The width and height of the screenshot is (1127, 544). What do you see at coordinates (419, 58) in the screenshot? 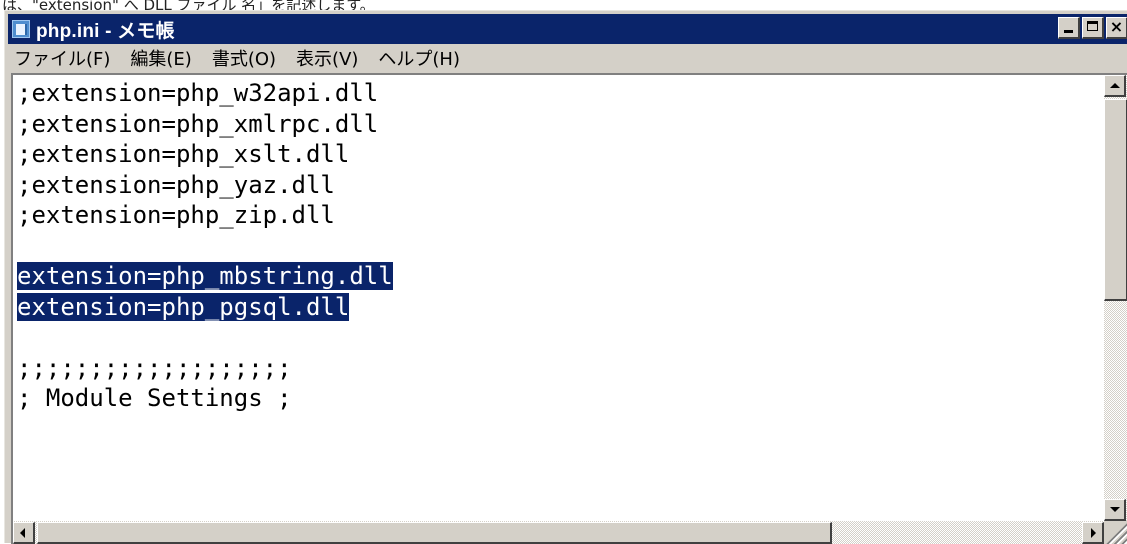
I see `menu-help: ヘルプ(H)` at bounding box center [419, 58].